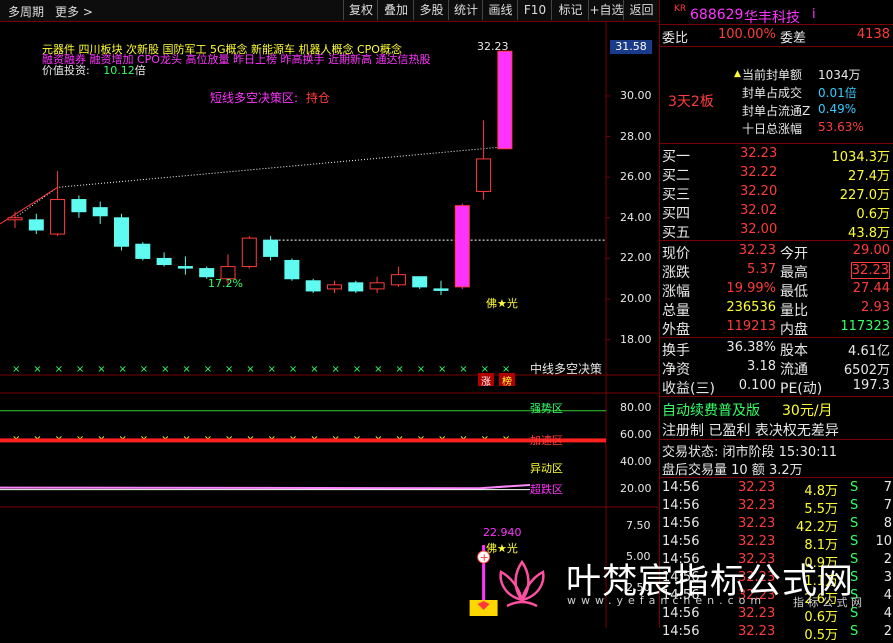 Image resolution: width=893 pixels, height=643 pixels. What do you see at coordinates (680, 9) in the screenshot?
I see `kr-tag: KR` at bounding box center [680, 9].